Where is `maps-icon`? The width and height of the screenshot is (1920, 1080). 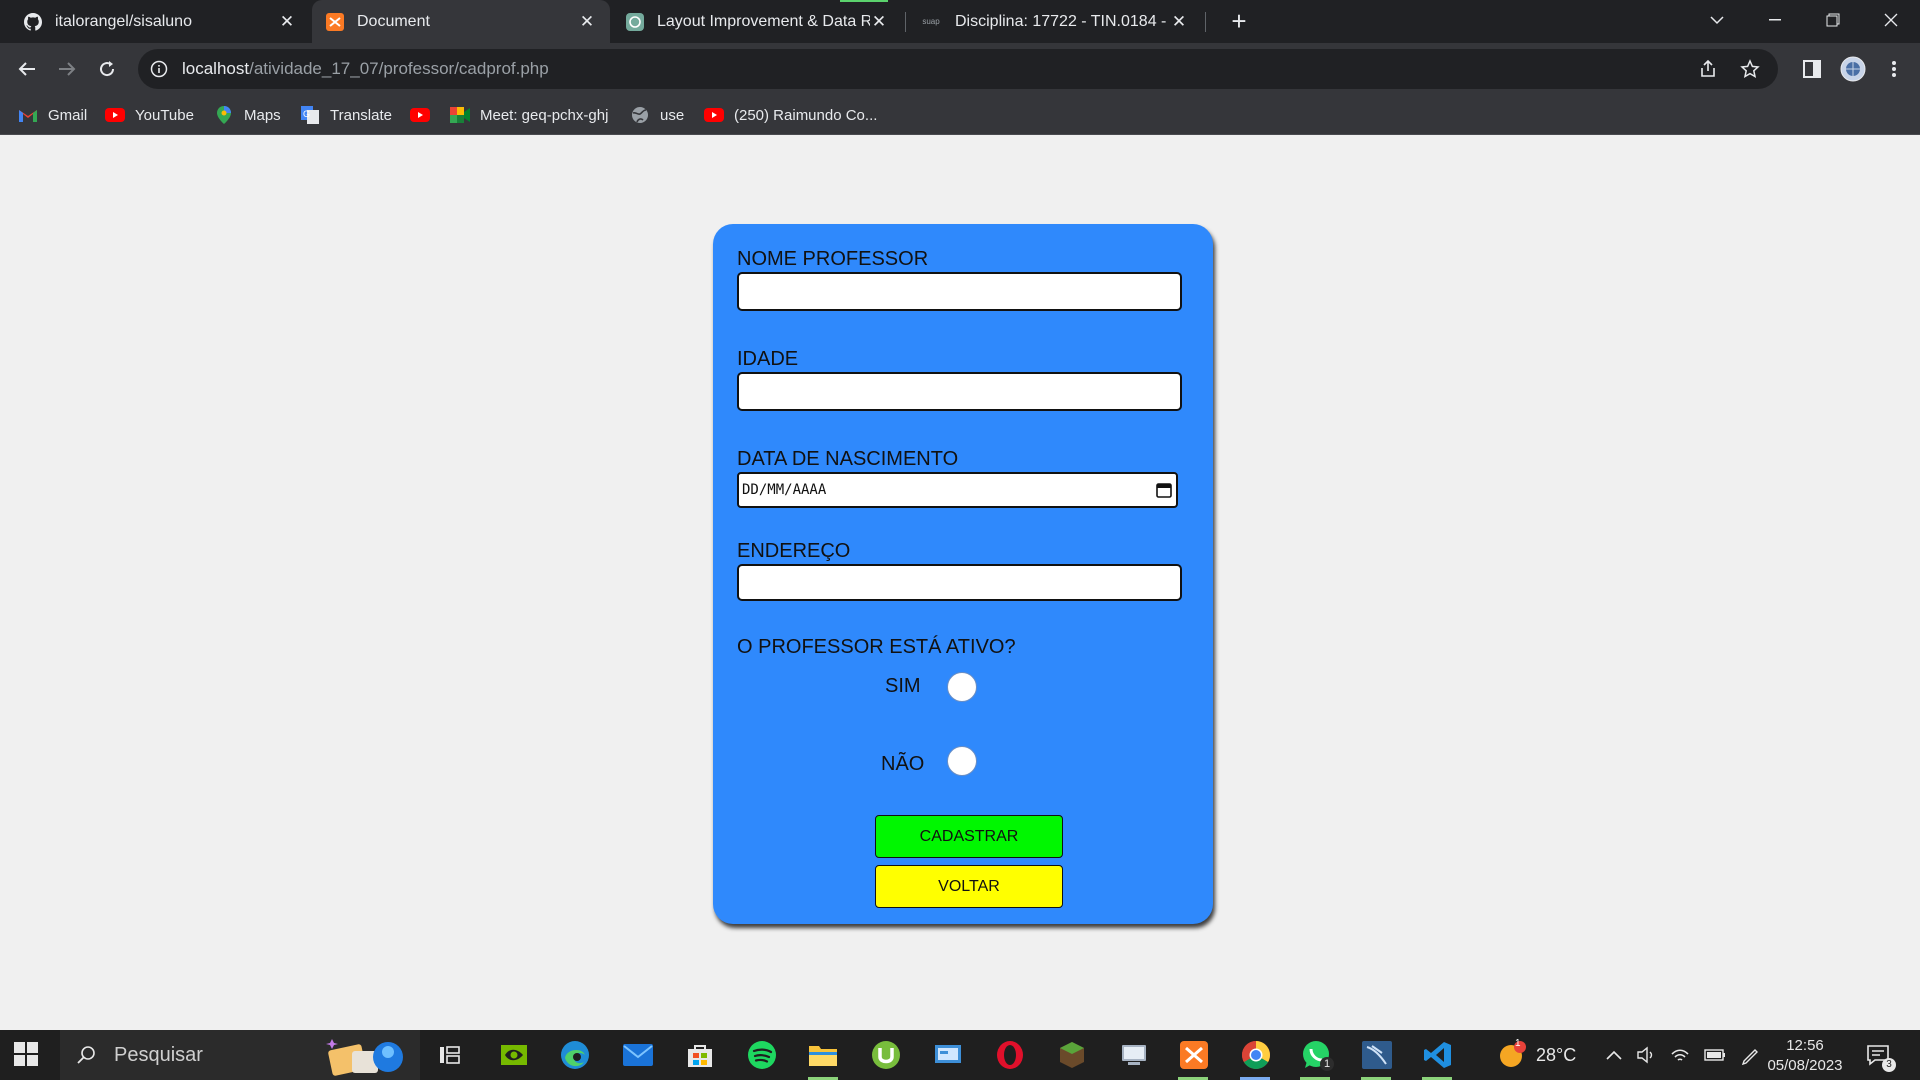
maps-icon is located at coordinates (224, 115).